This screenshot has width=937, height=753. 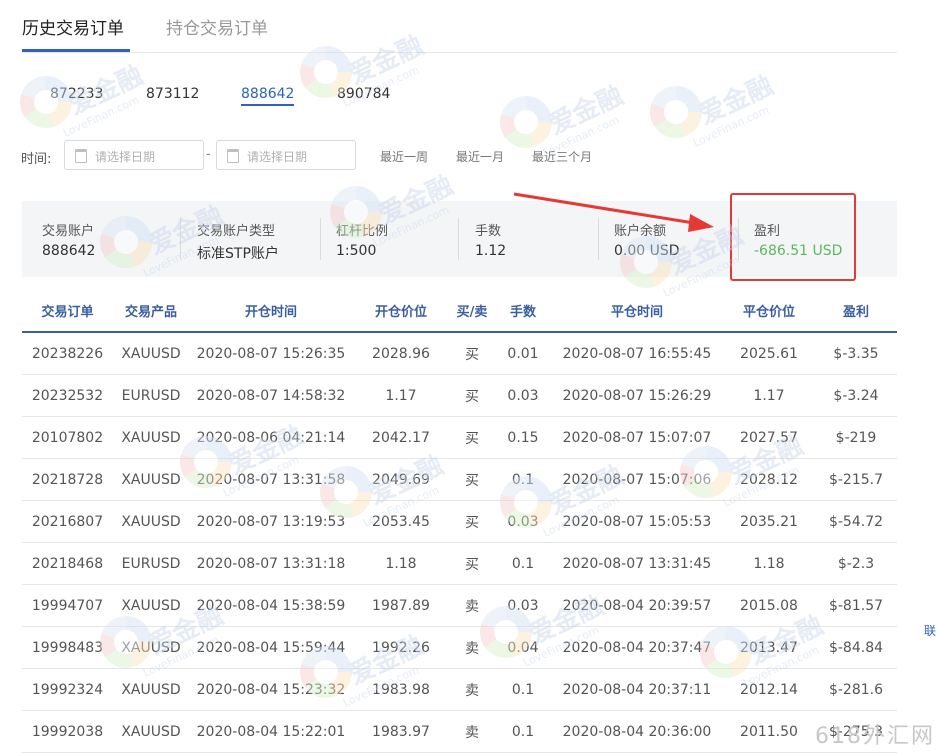 What do you see at coordinates (73, 26) in the screenshot?
I see `tab-history-orders: 历史交易订单` at bounding box center [73, 26].